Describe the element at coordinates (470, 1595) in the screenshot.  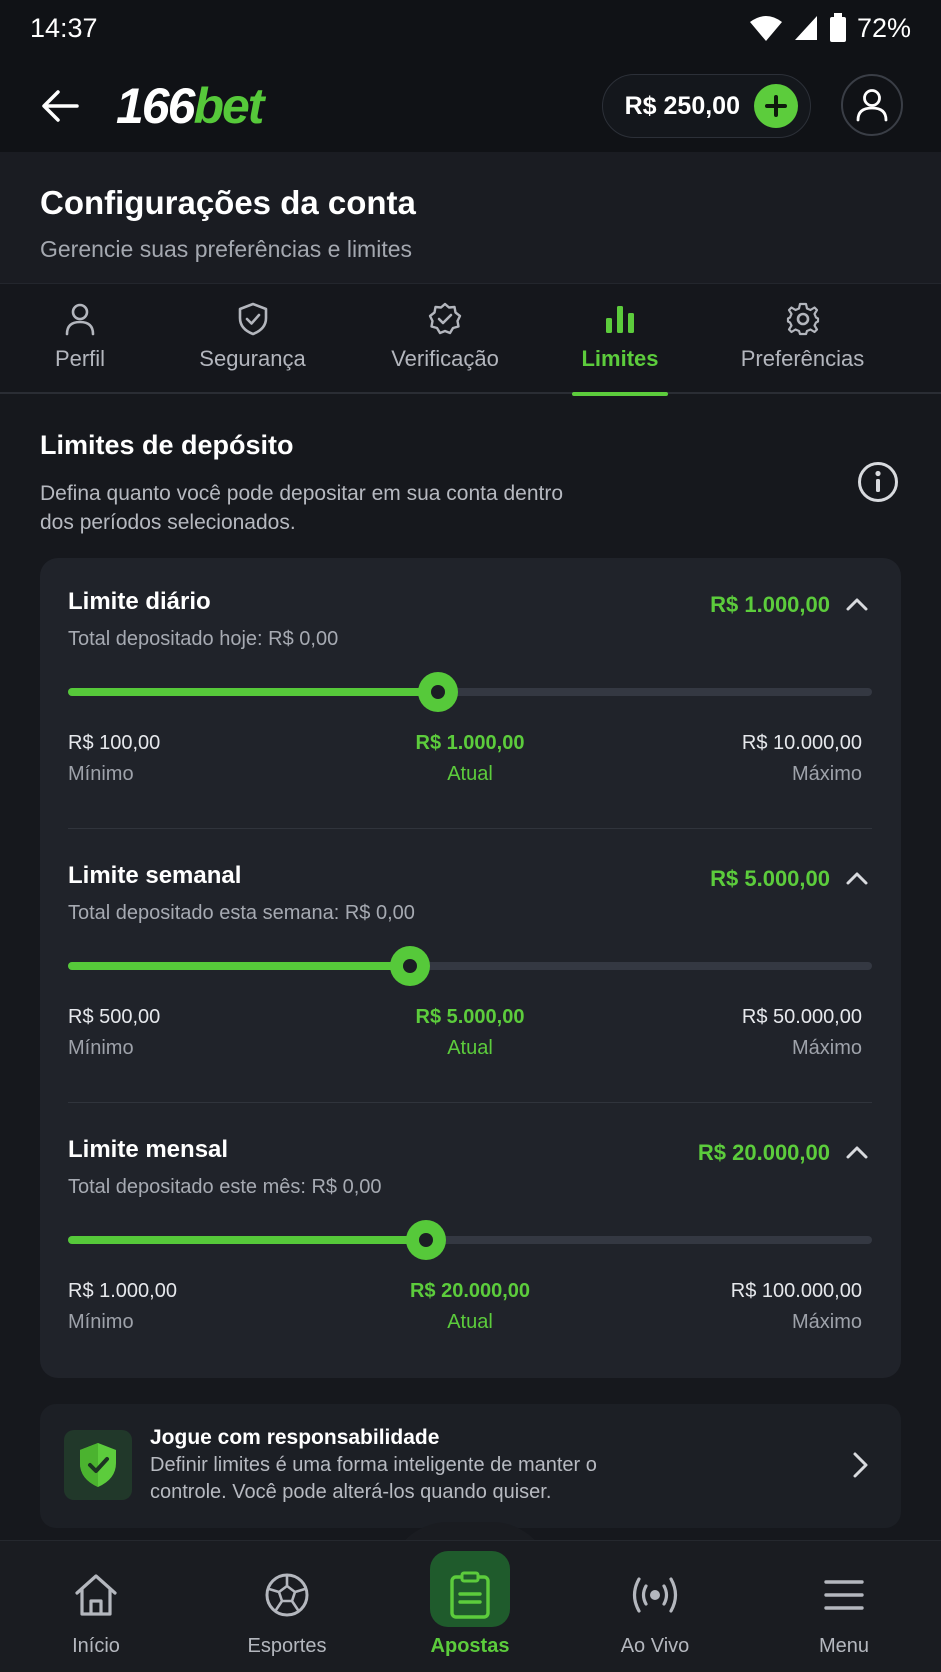
I see `bet-slip-icon` at that location.